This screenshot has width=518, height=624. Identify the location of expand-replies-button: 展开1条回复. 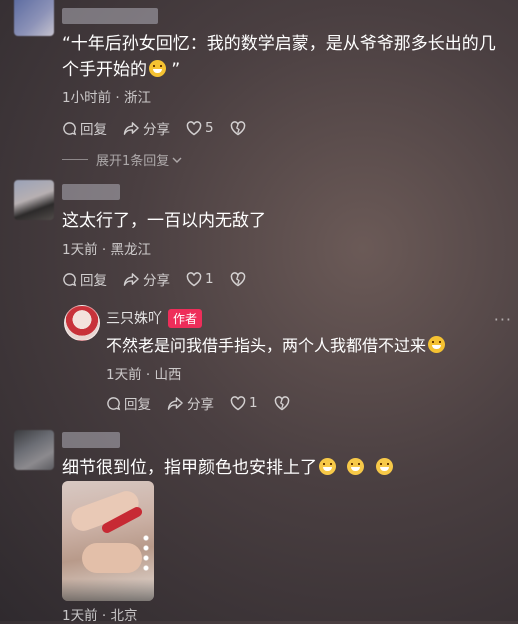
(122, 159).